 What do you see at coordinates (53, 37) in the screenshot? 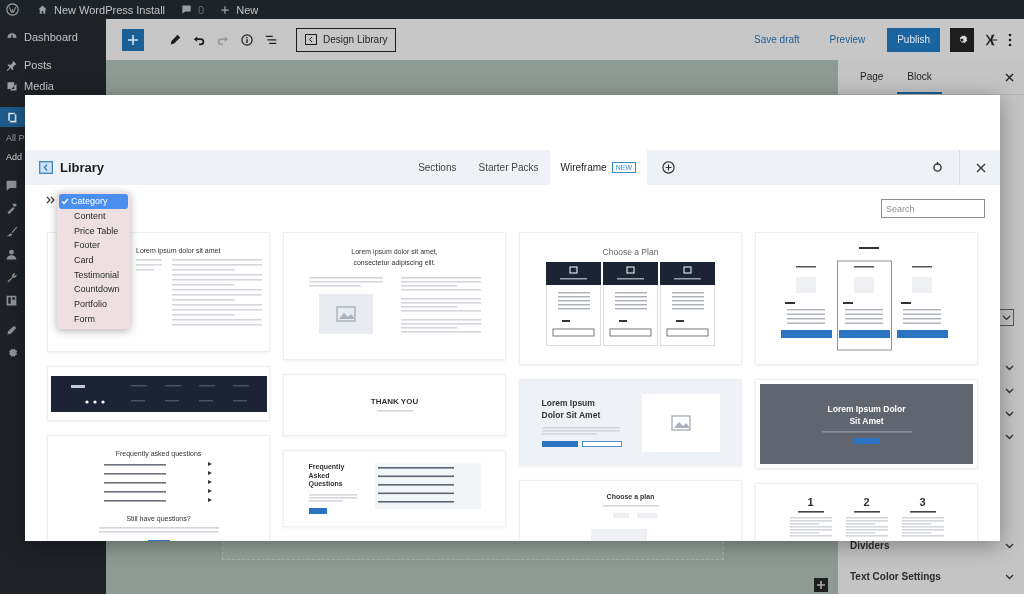
I see `admin-menu-item: Dashboard` at bounding box center [53, 37].